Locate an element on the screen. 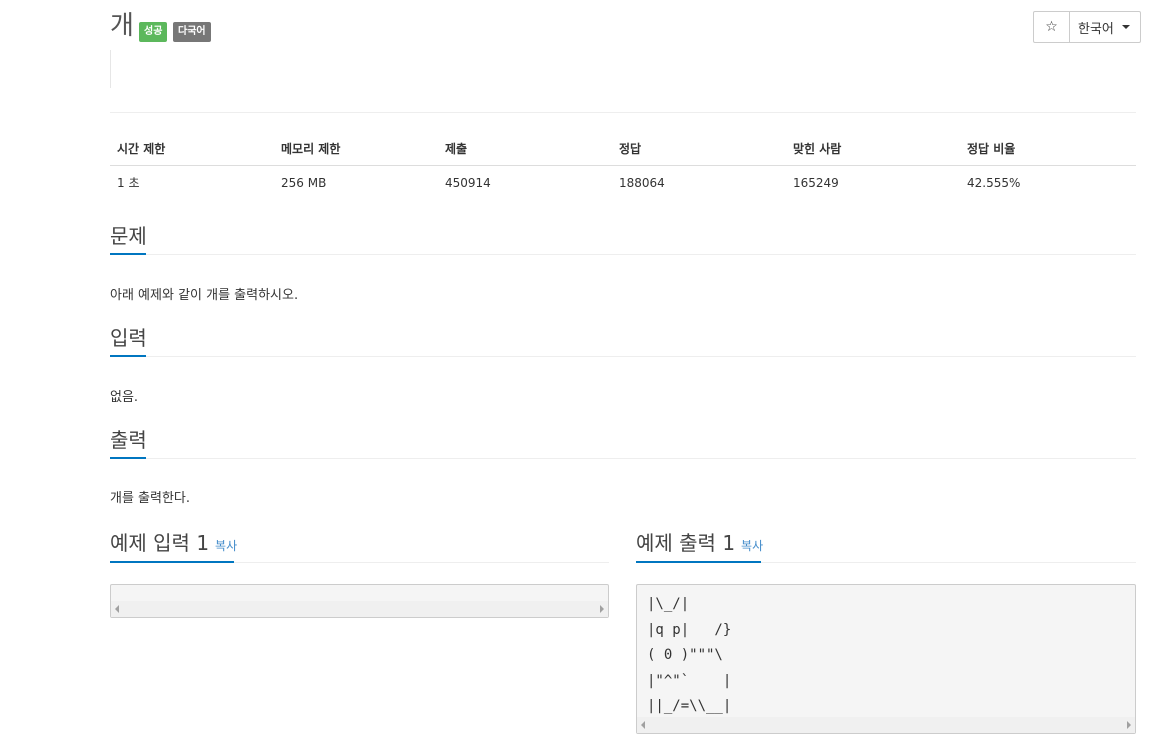 This screenshot has height=753, width=1159. section-heading-output: 출력 is located at coordinates (128, 440).